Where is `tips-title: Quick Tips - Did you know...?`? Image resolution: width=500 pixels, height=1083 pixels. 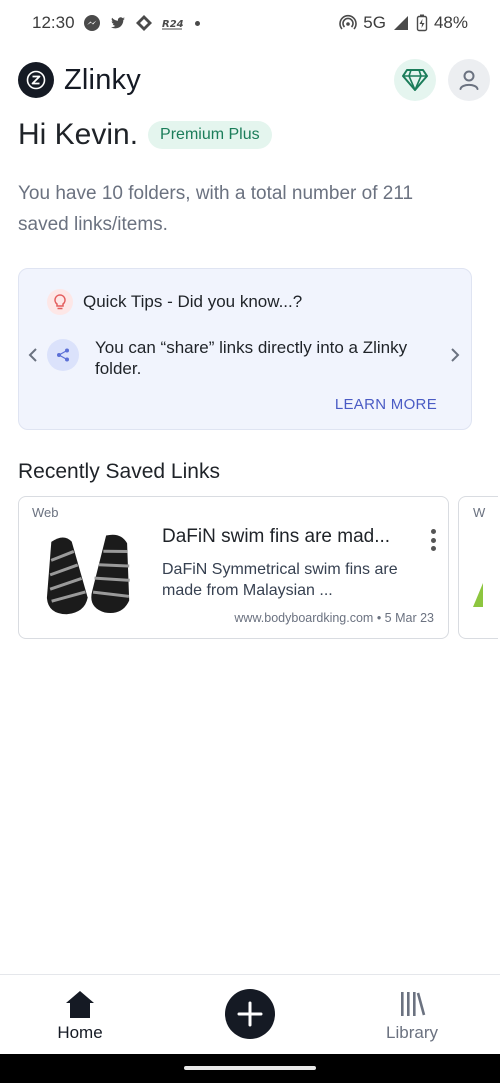 tips-title: Quick Tips - Did you know...? is located at coordinates (193, 301).